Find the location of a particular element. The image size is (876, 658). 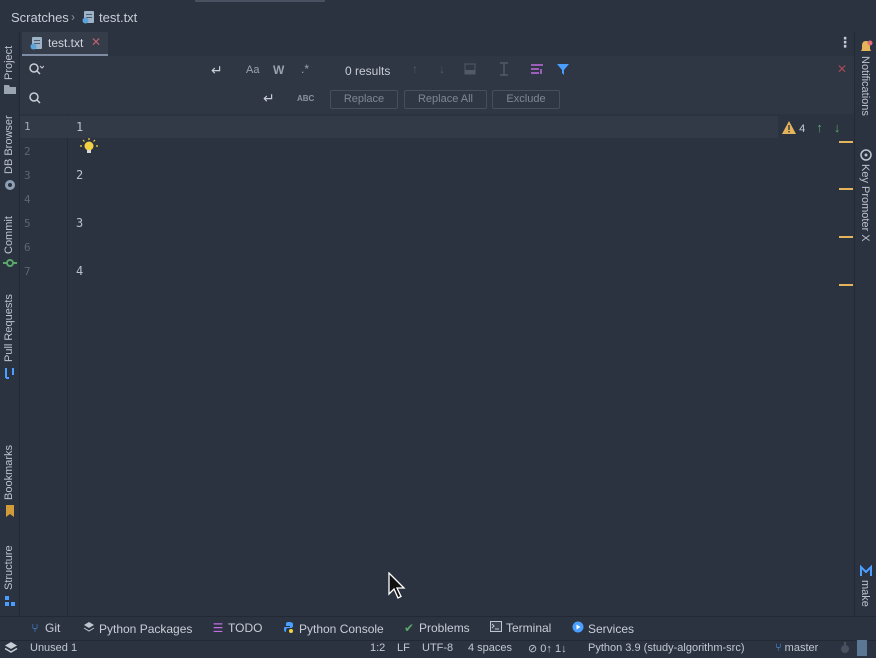

exclude-button: Exclude is located at coordinates (526, 99).